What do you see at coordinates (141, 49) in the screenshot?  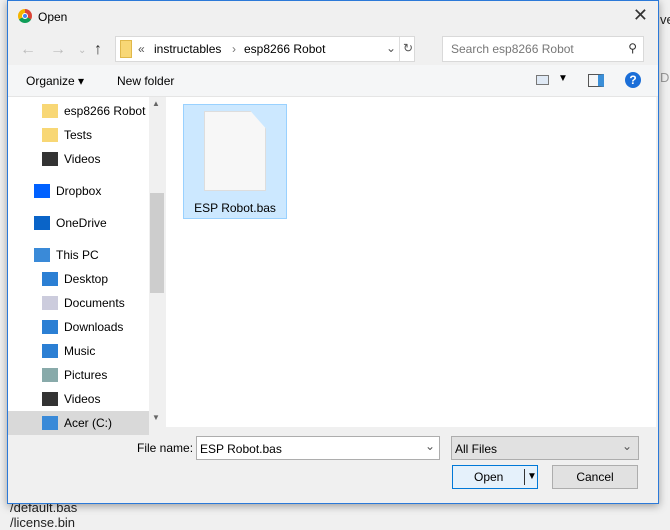 I see `breadcrumb-overflow: «` at bounding box center [141, 49].